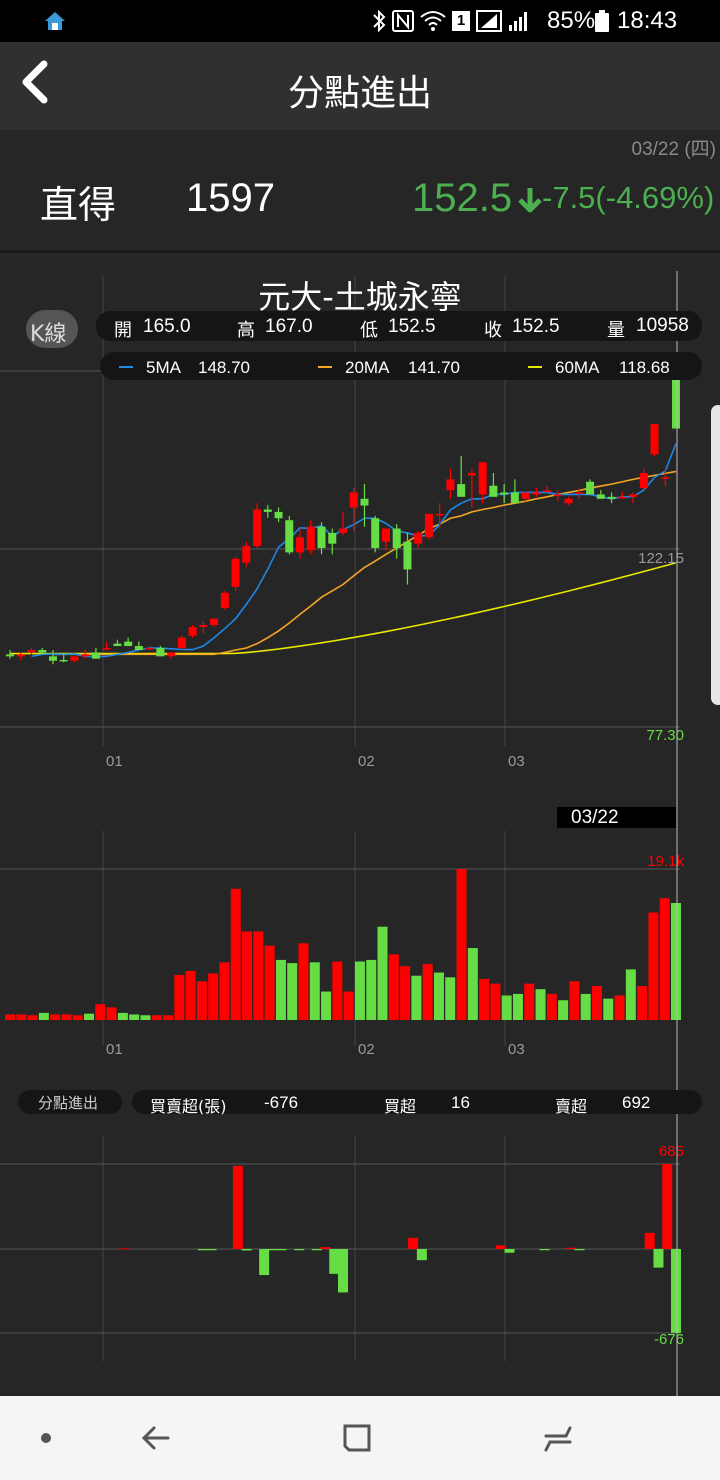 The width and height of the screenshot is (720, 1480). What do you see at coordinates (224, 367) in the screenshot?
I see `ma5-value: 148.70` at bounding box center [224, 367].